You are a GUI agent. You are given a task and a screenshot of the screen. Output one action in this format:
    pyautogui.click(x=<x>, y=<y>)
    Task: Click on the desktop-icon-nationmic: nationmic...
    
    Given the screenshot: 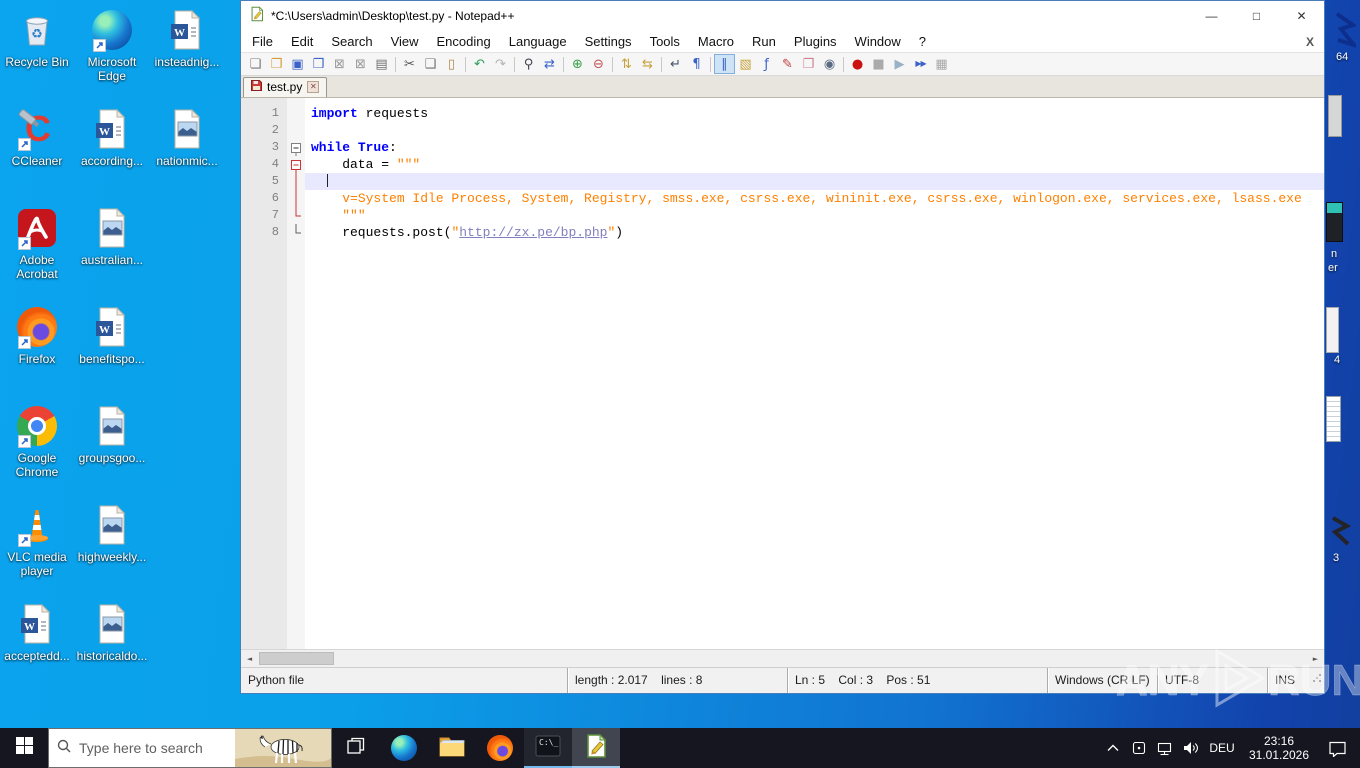 What is the action you would take?
    pyautogui.click(x=187, y=136)
    